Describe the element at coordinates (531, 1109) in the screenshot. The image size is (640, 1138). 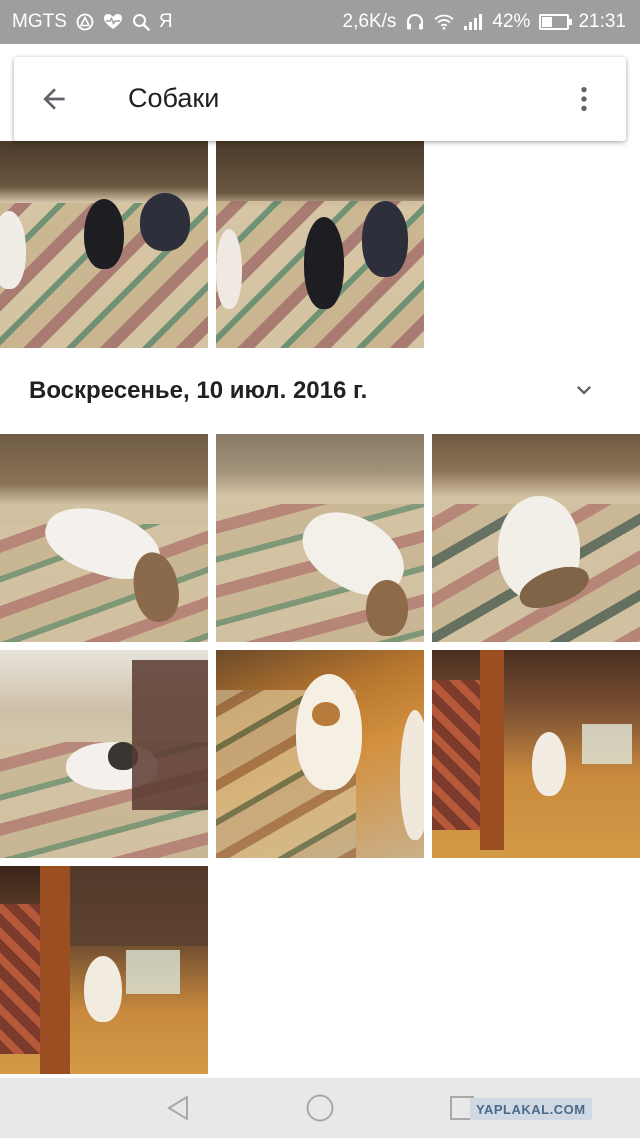
I see `watermark: YAPLAKAL.COM` at that location.